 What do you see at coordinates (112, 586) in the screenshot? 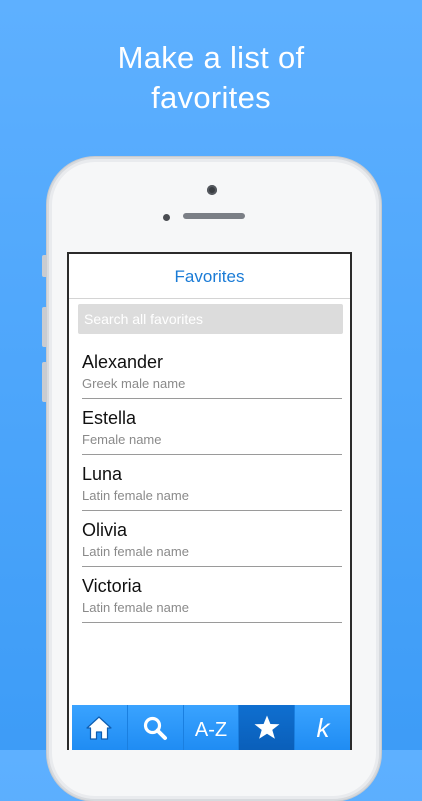
I see `item-name: Victoria` at bounding box center [112, 586].